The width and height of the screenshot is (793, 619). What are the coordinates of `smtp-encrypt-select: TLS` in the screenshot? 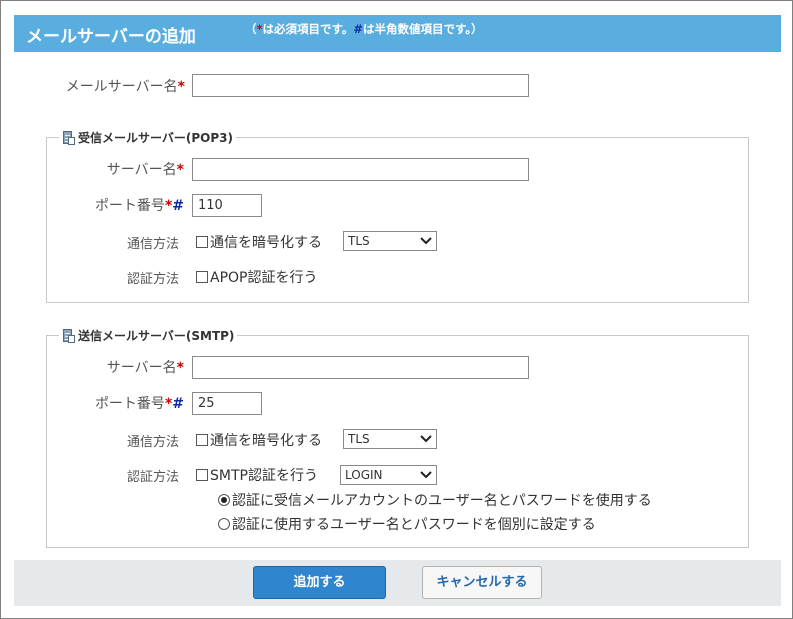 It's located at (390, 439).